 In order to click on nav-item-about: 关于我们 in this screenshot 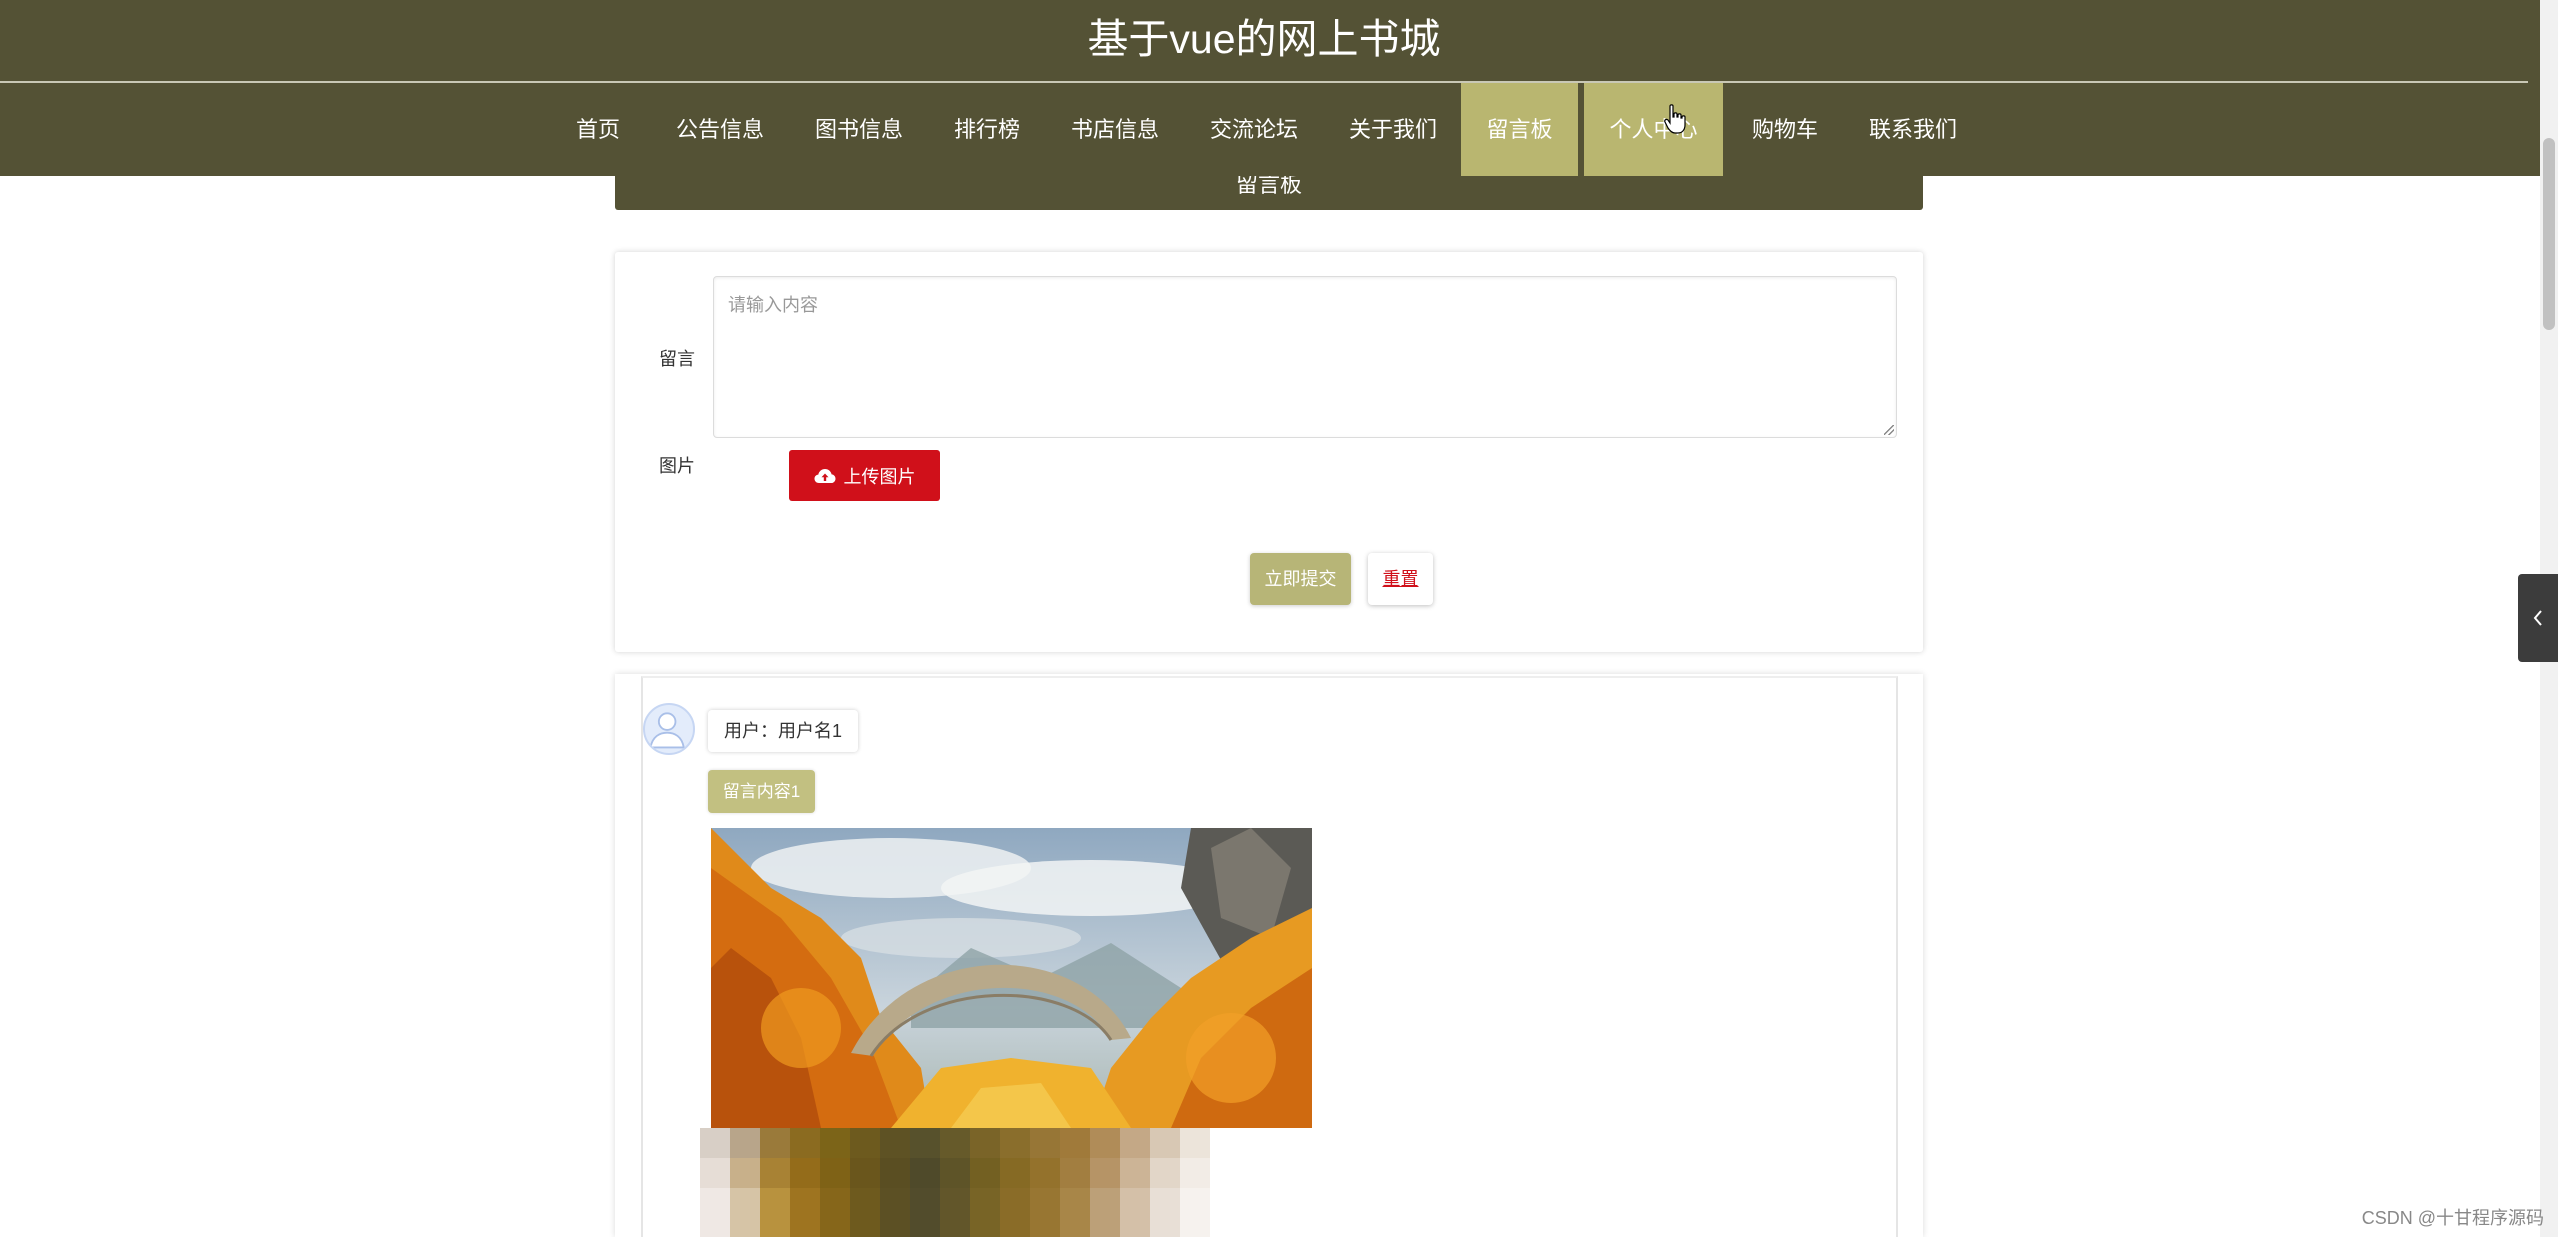, I will do `click(1393, 129)`.